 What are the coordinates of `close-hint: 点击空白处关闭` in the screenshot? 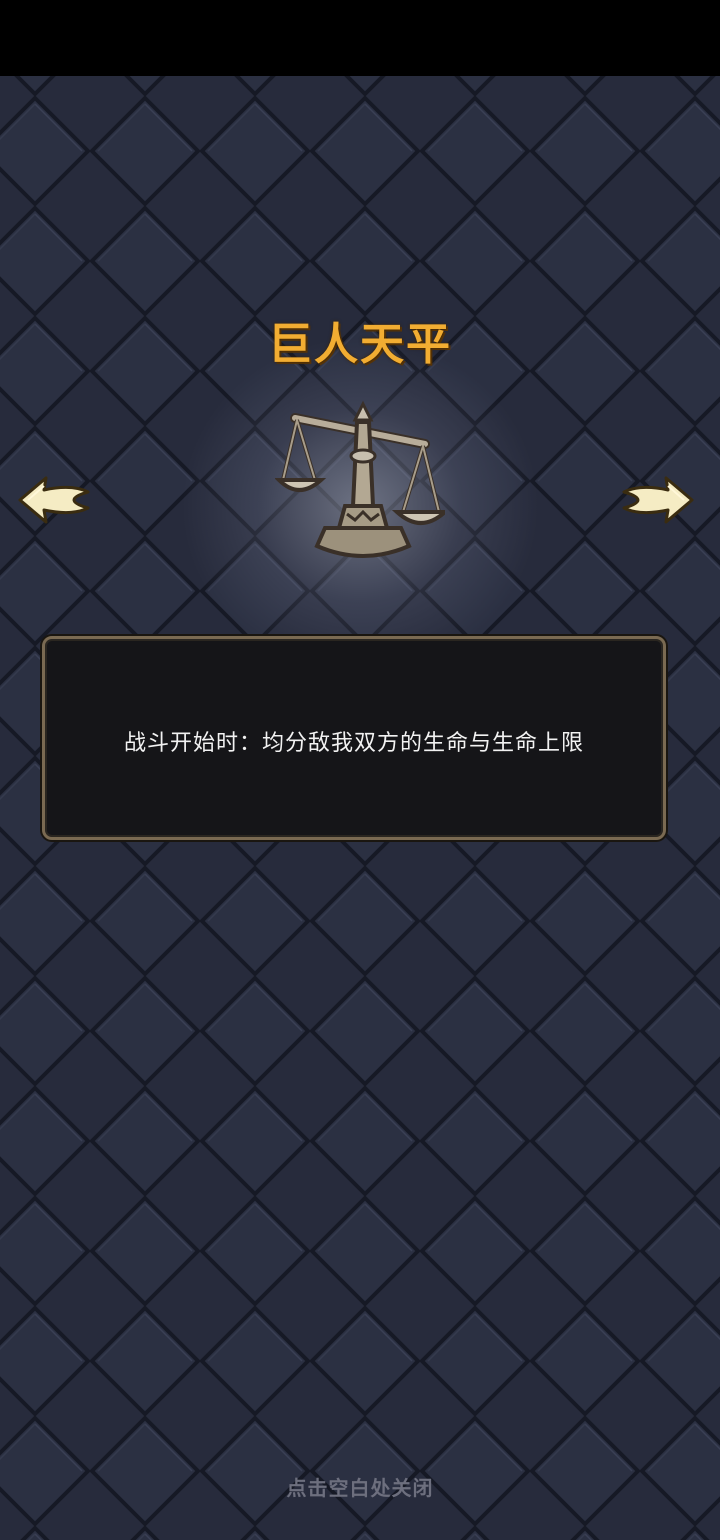 It's located at (360, 1488).